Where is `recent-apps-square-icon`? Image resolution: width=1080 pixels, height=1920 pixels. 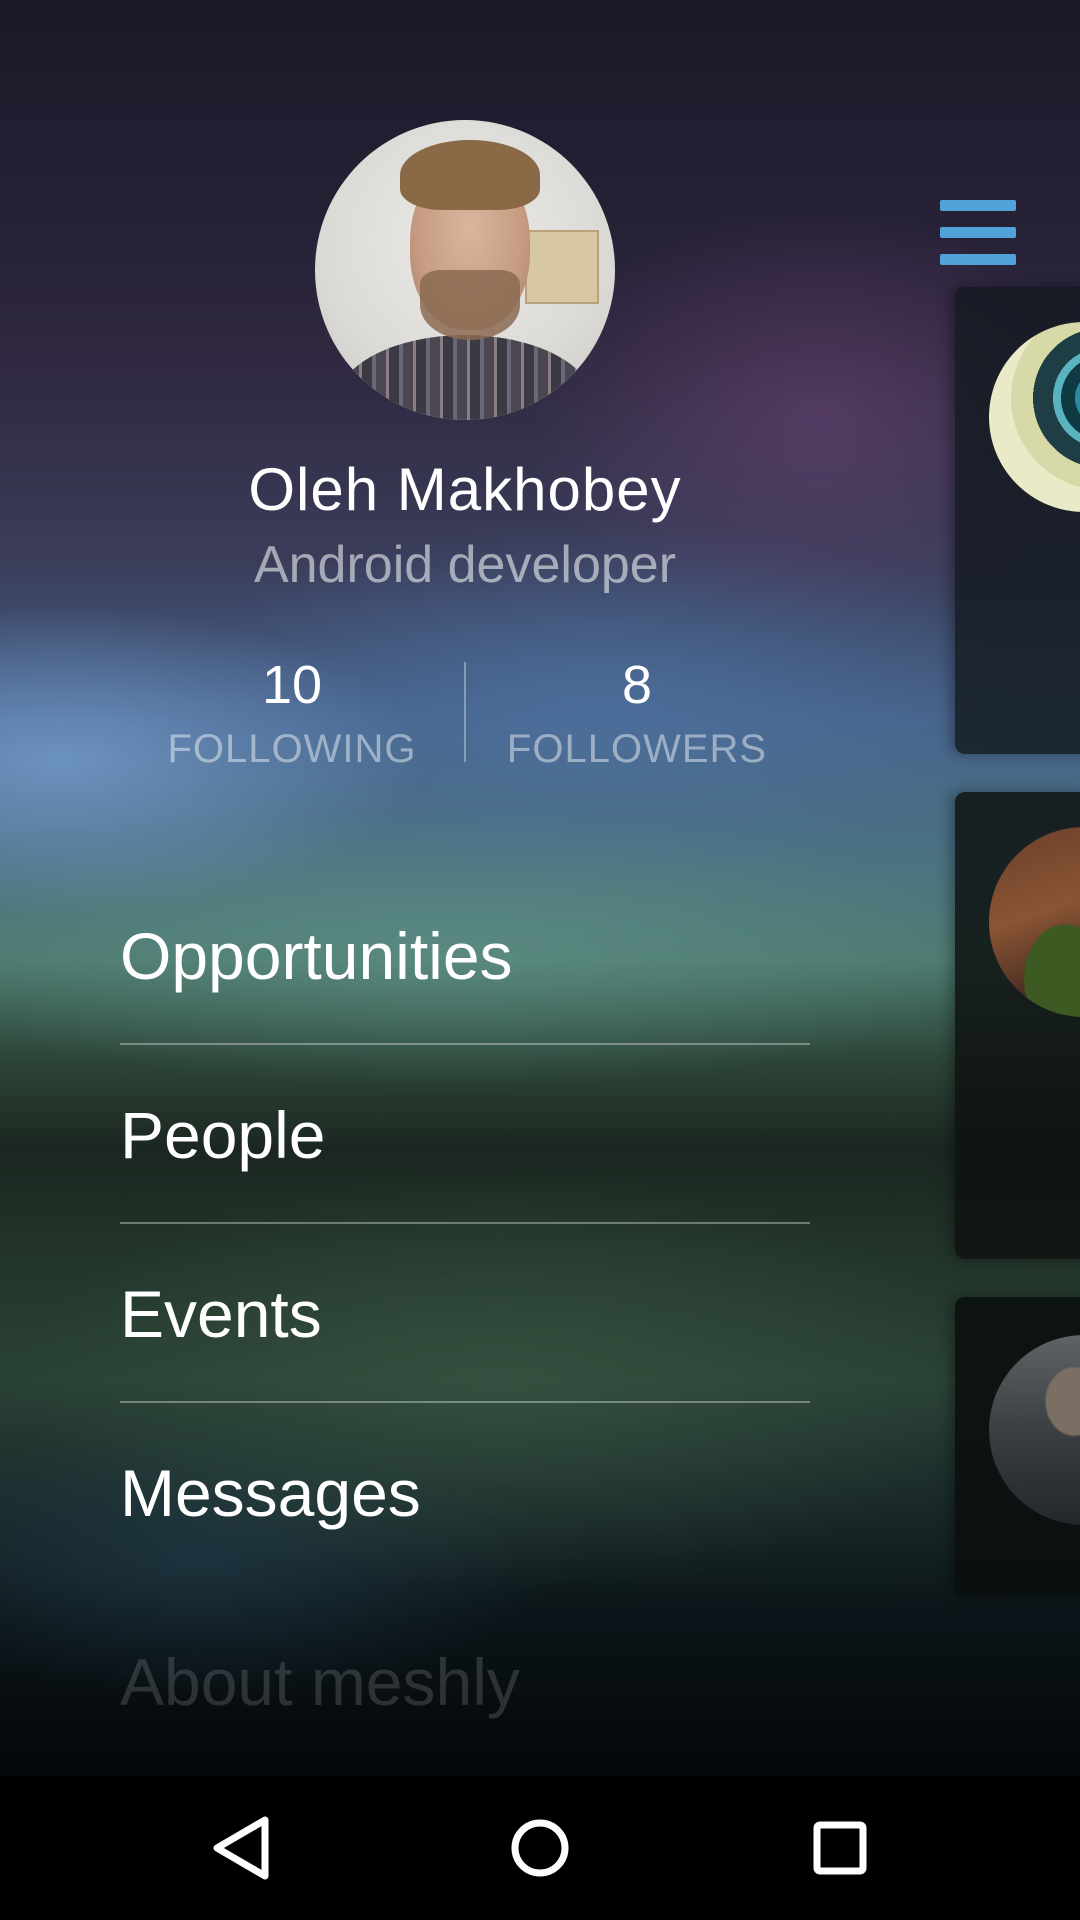 recent-apps-square-icon is located at coordinates (840, 1848).